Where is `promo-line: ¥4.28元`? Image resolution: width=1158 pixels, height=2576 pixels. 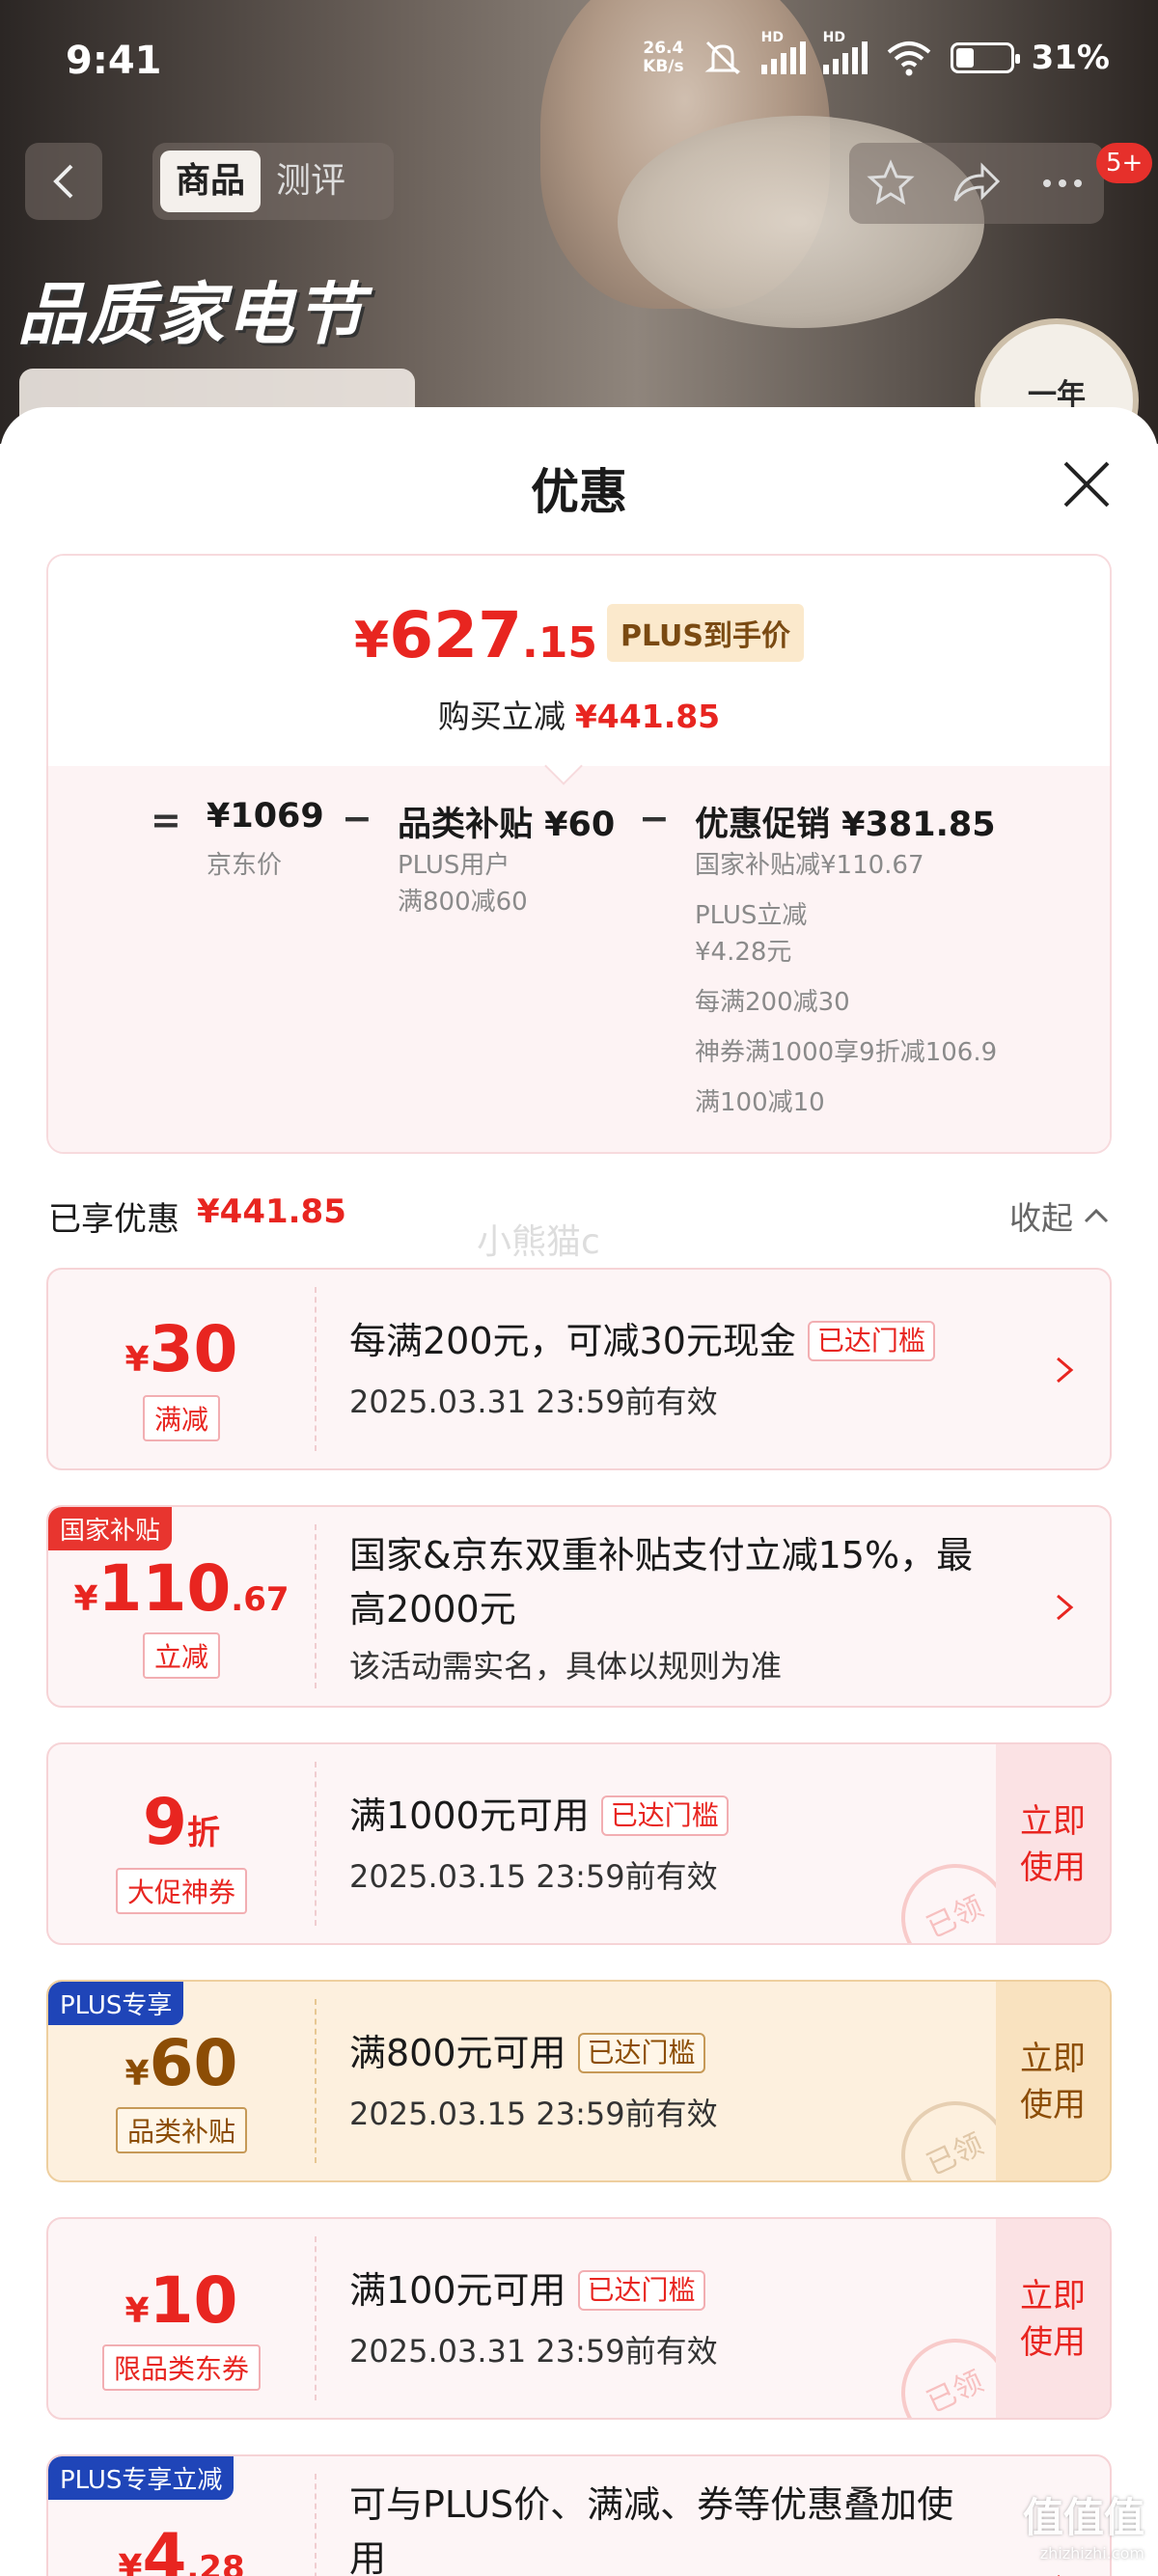
promo-line: ¥4.28元 is located at coordinates (743, 952).